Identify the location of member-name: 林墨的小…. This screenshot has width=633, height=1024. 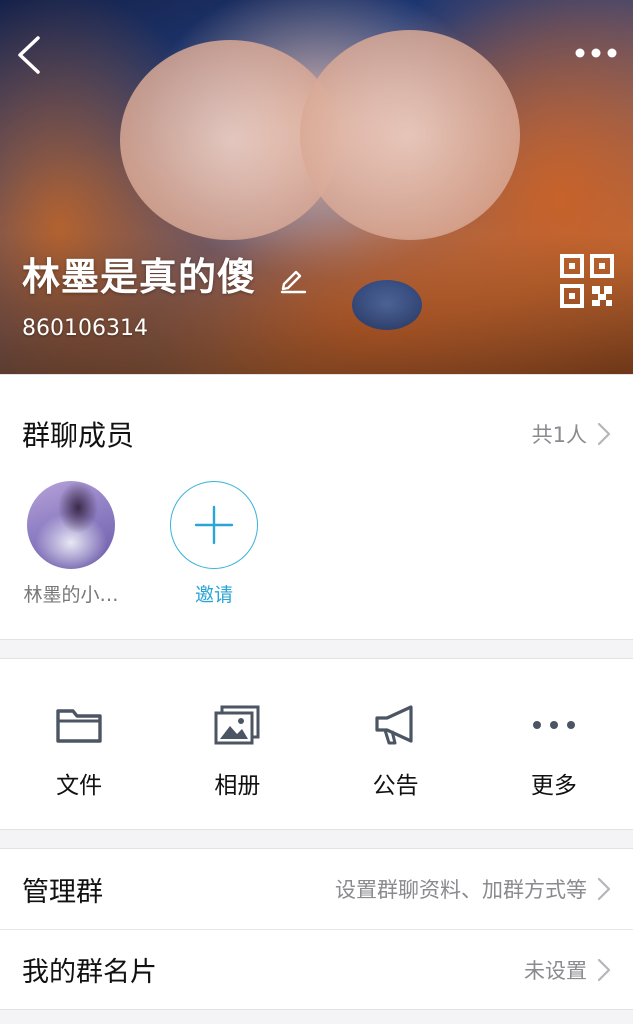
(71, 595).